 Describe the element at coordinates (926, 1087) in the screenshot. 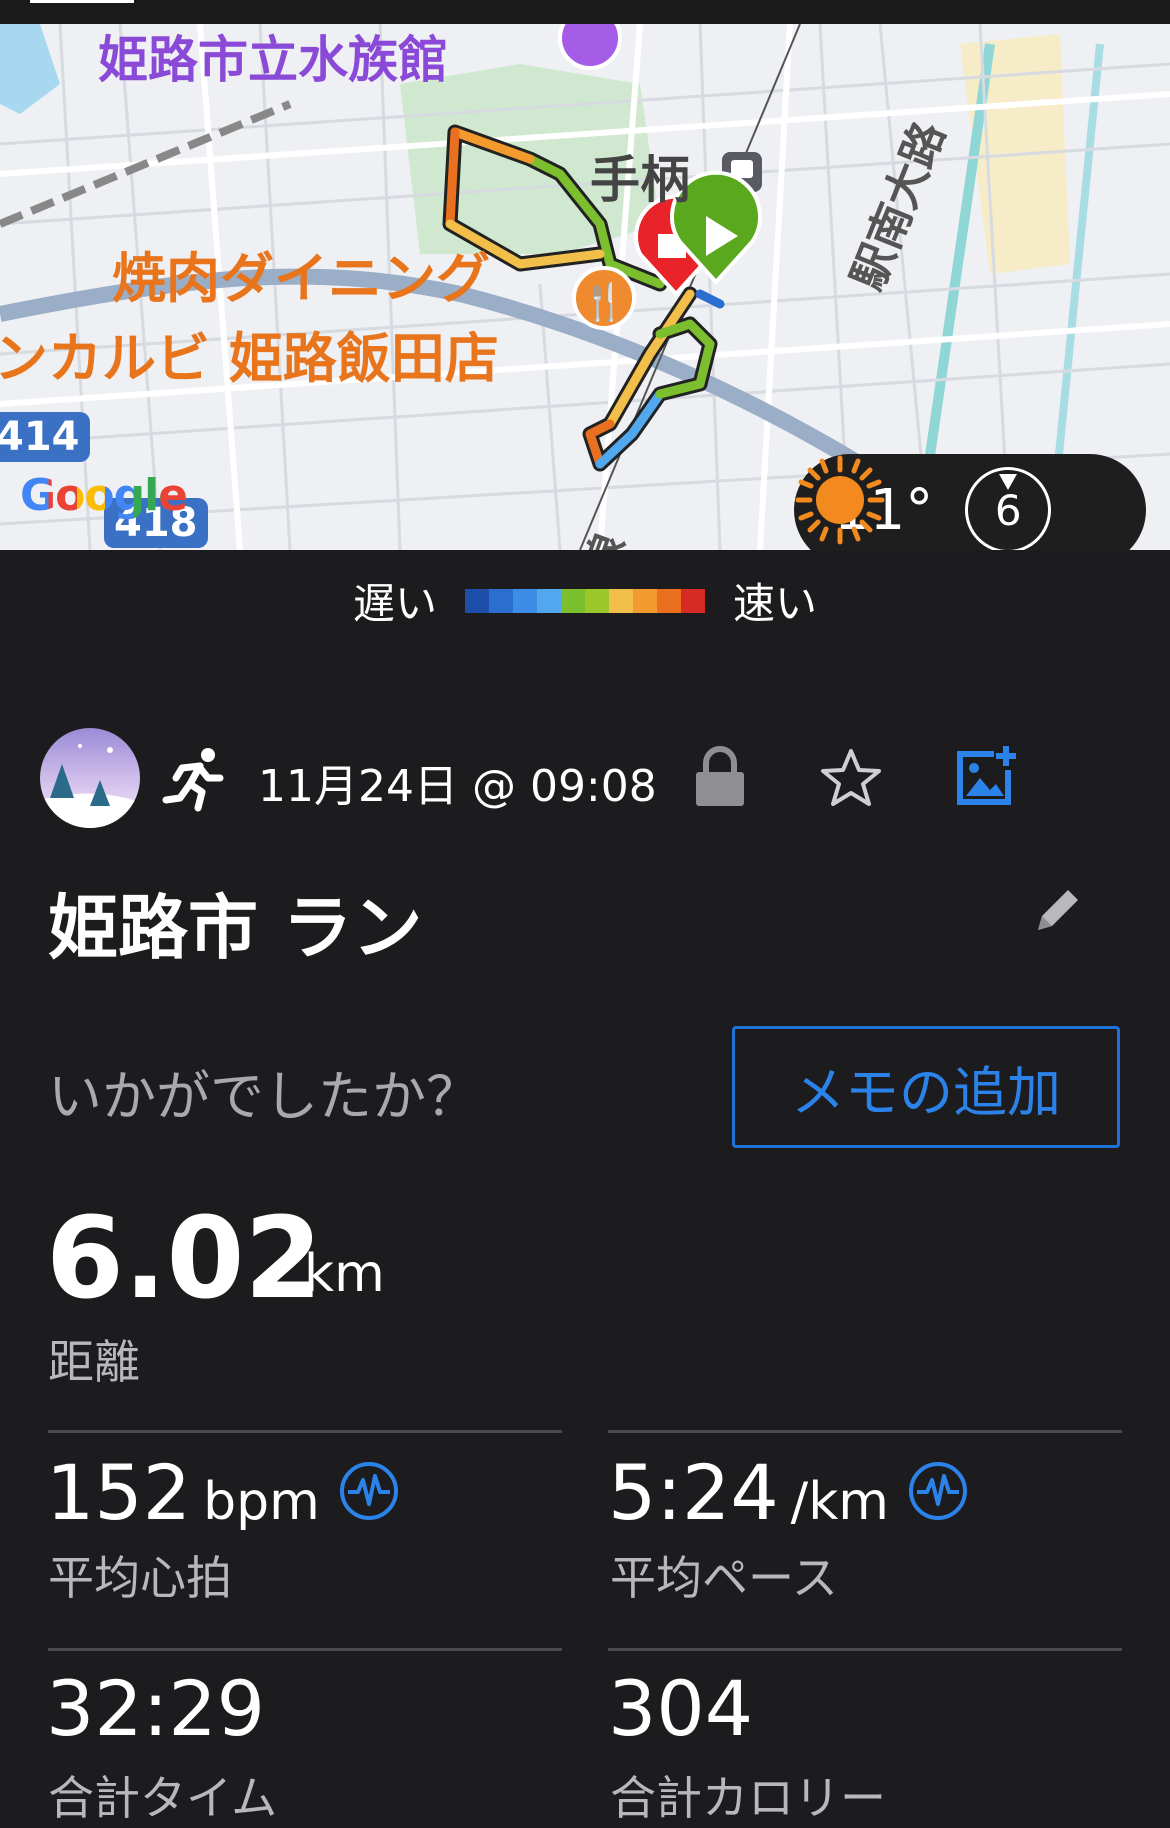

I see `add-memo-button: メモの追加` at that location.